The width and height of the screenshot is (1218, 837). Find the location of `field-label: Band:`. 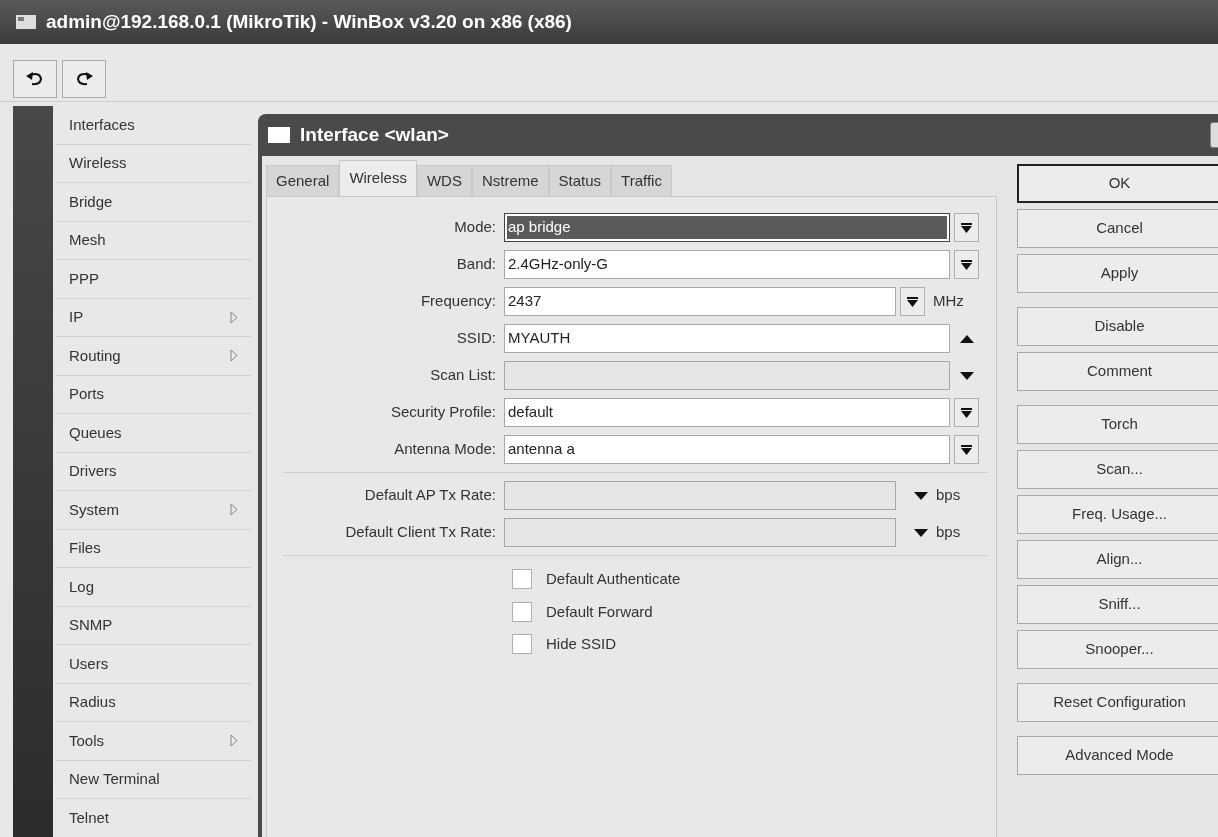

field-label: Band: is located at coordinates (476, 264).